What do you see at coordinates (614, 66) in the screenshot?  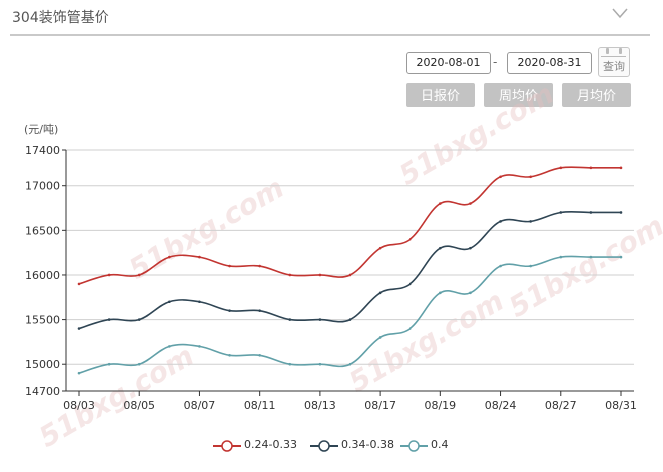 I see `query-label: 查询` at bounding box center [614, 66].